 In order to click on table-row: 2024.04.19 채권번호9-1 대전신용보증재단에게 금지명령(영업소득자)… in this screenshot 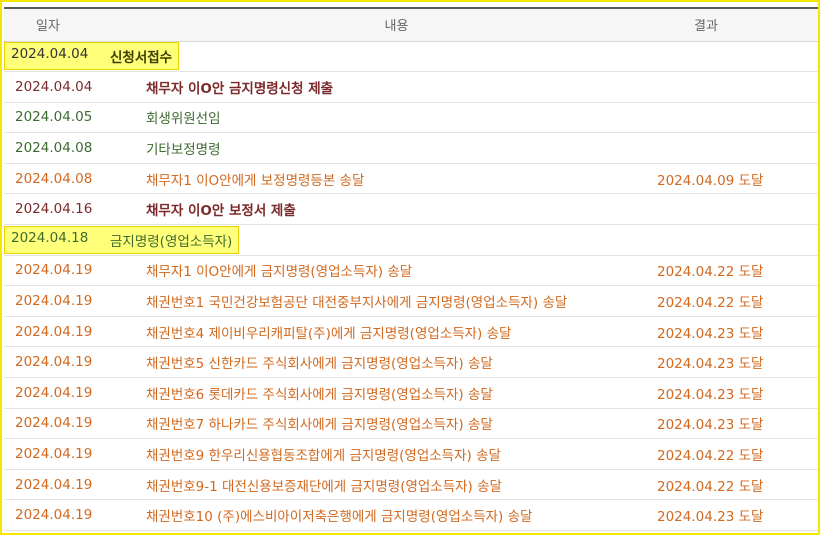, I will do `click(411, 485)`.